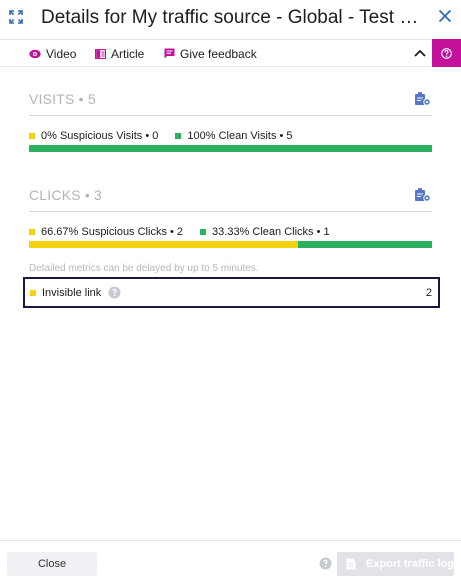 The width and height of the screenshot is (461, 583). What do you see at coordinates (351, 564) in the screenshot?
I see `document-icon` at bounding box center [351, 564].